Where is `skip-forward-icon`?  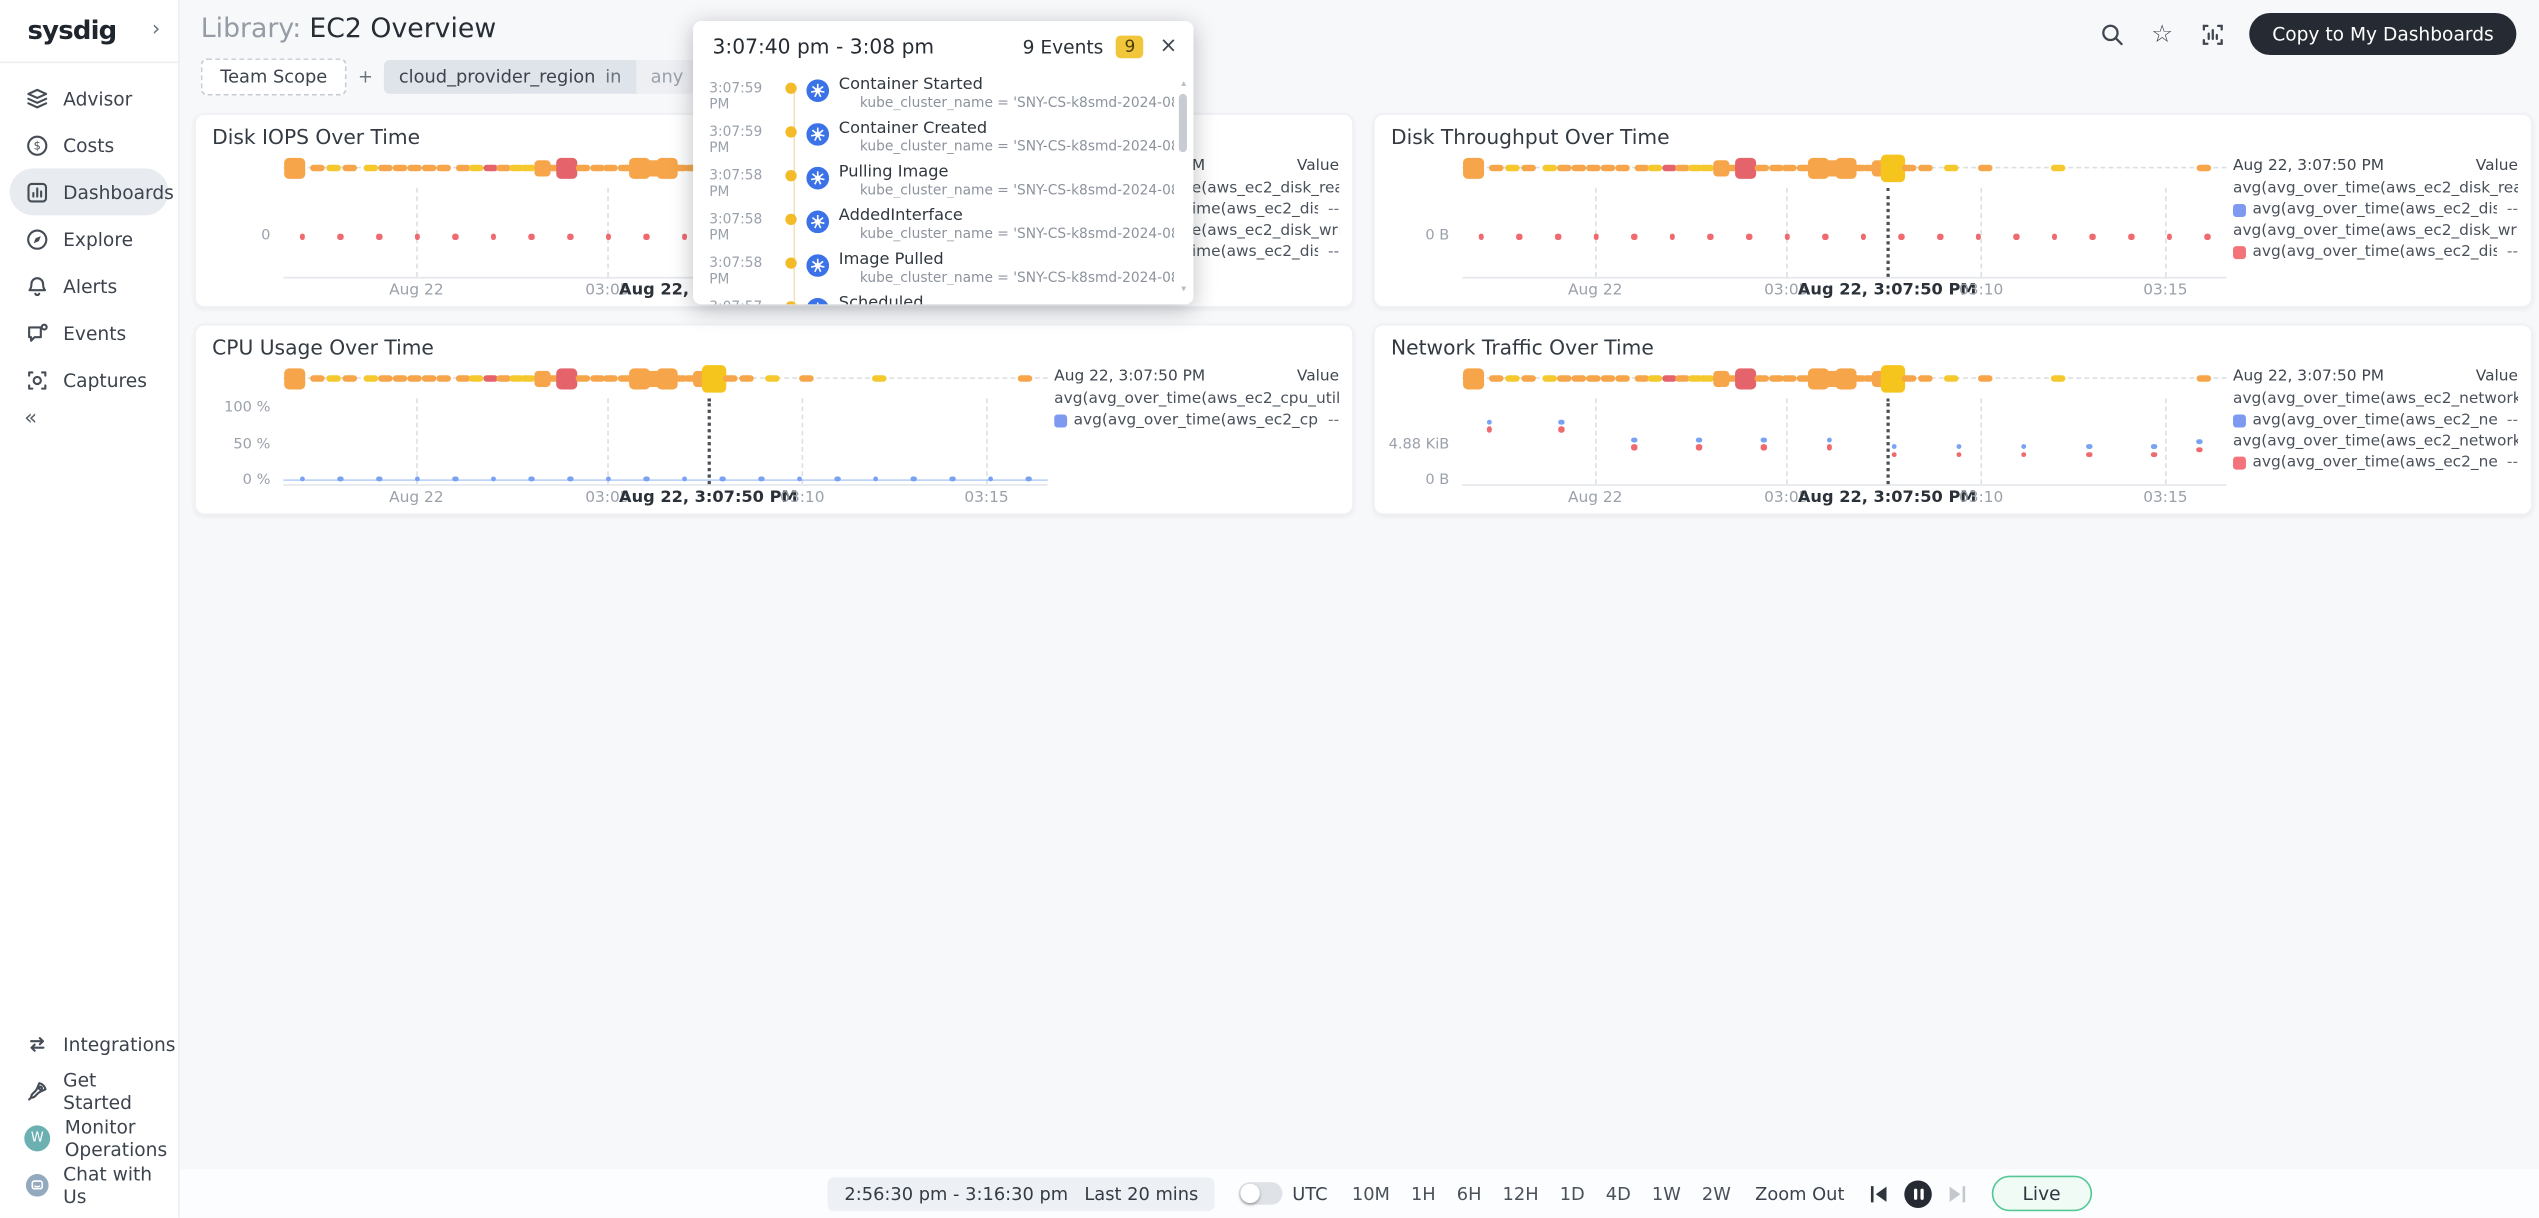 skip-forward-icon is located at coordinates (1956, 1193).